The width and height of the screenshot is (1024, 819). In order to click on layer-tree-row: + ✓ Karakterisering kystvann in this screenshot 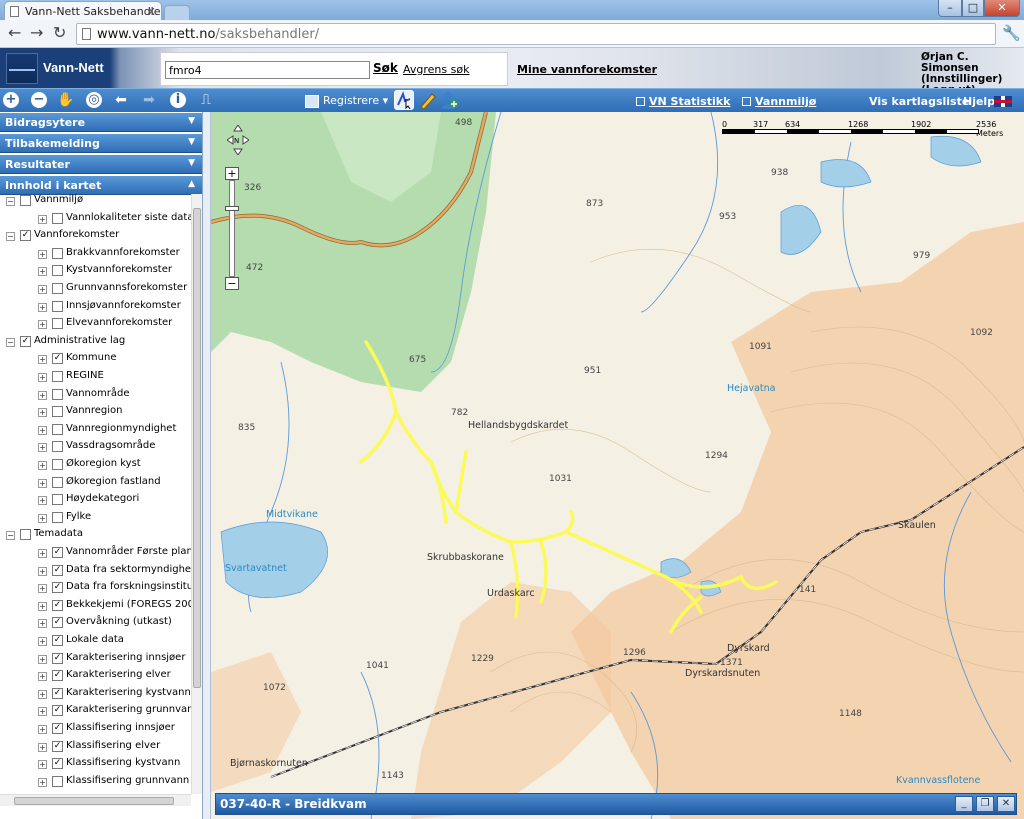, I will do `click(95, 695)`.